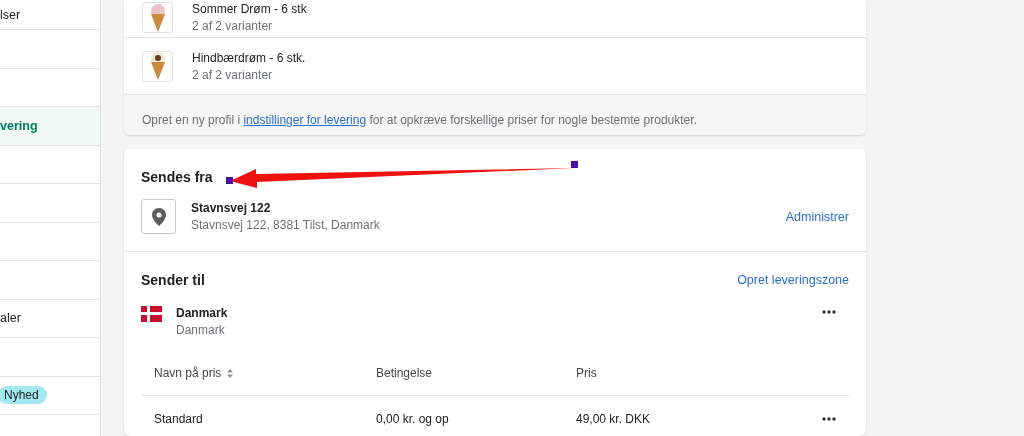 This screenshot has height=436, width=1024. I want to click on manage-link: Administrer, so click(817, 216).